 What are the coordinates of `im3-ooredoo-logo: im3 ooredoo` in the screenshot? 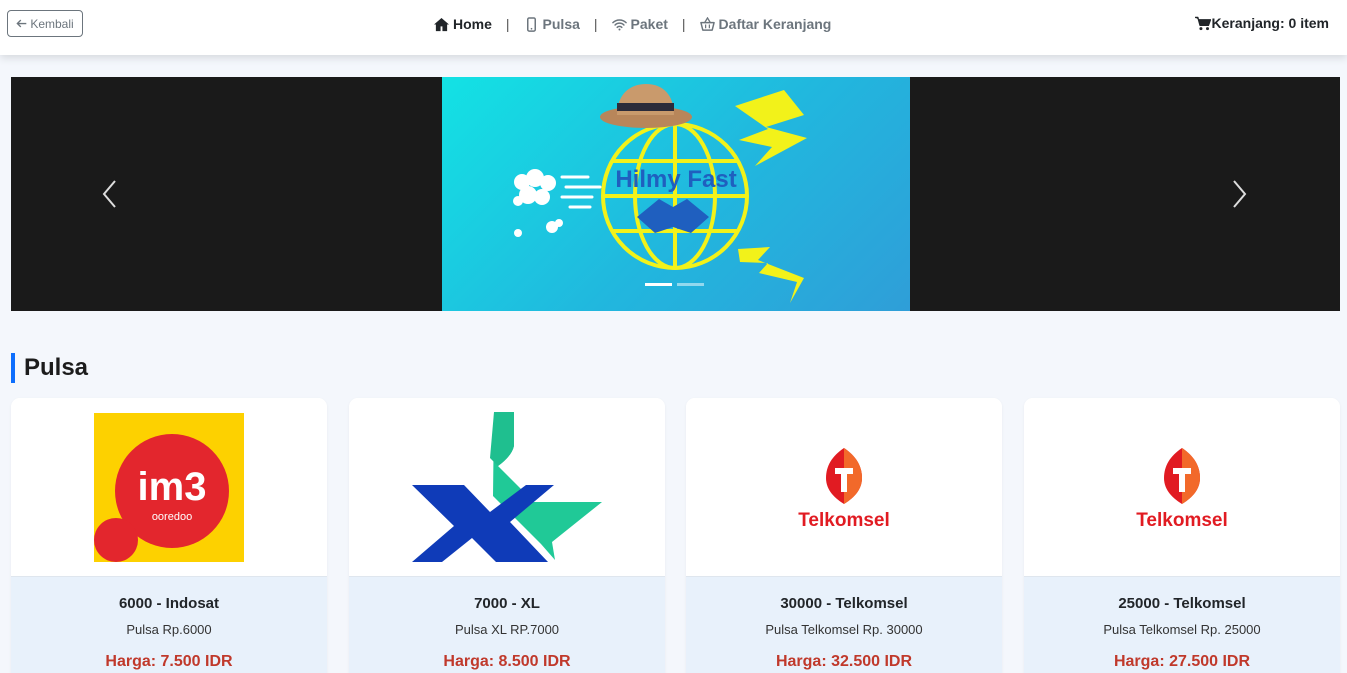 It's located at (169, 487).